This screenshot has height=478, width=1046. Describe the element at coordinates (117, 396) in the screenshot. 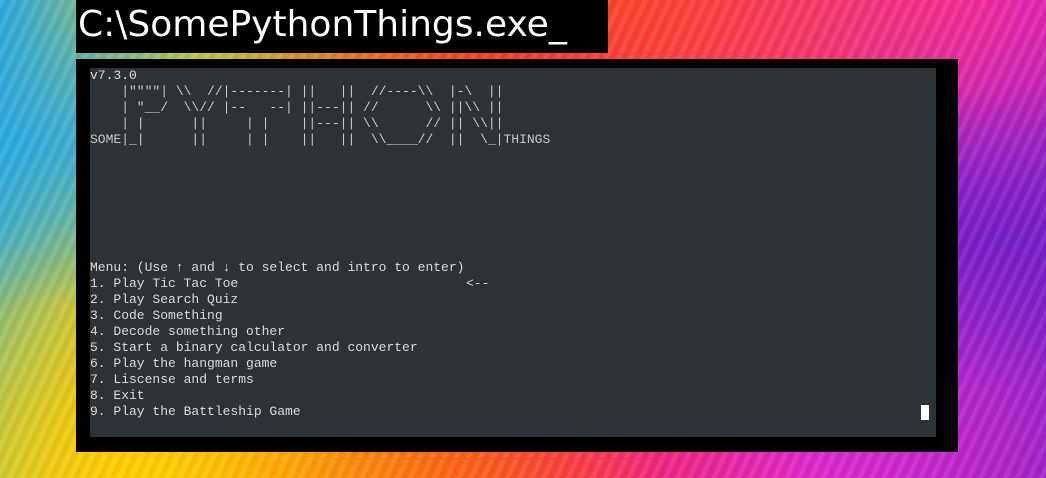

I see `menu-item-exit: 8. Exit` at that location.